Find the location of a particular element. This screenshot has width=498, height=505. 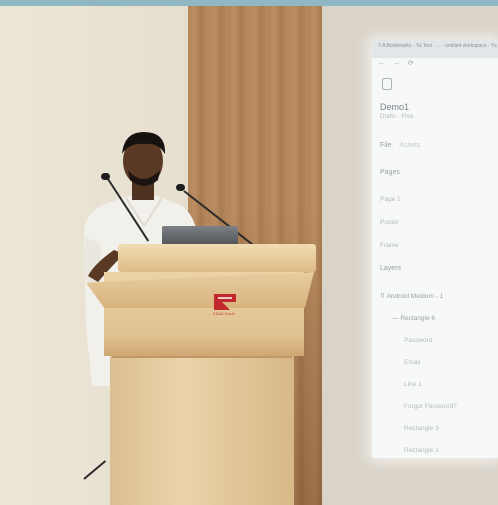

file-label: File is located at coordinates (386, 145).